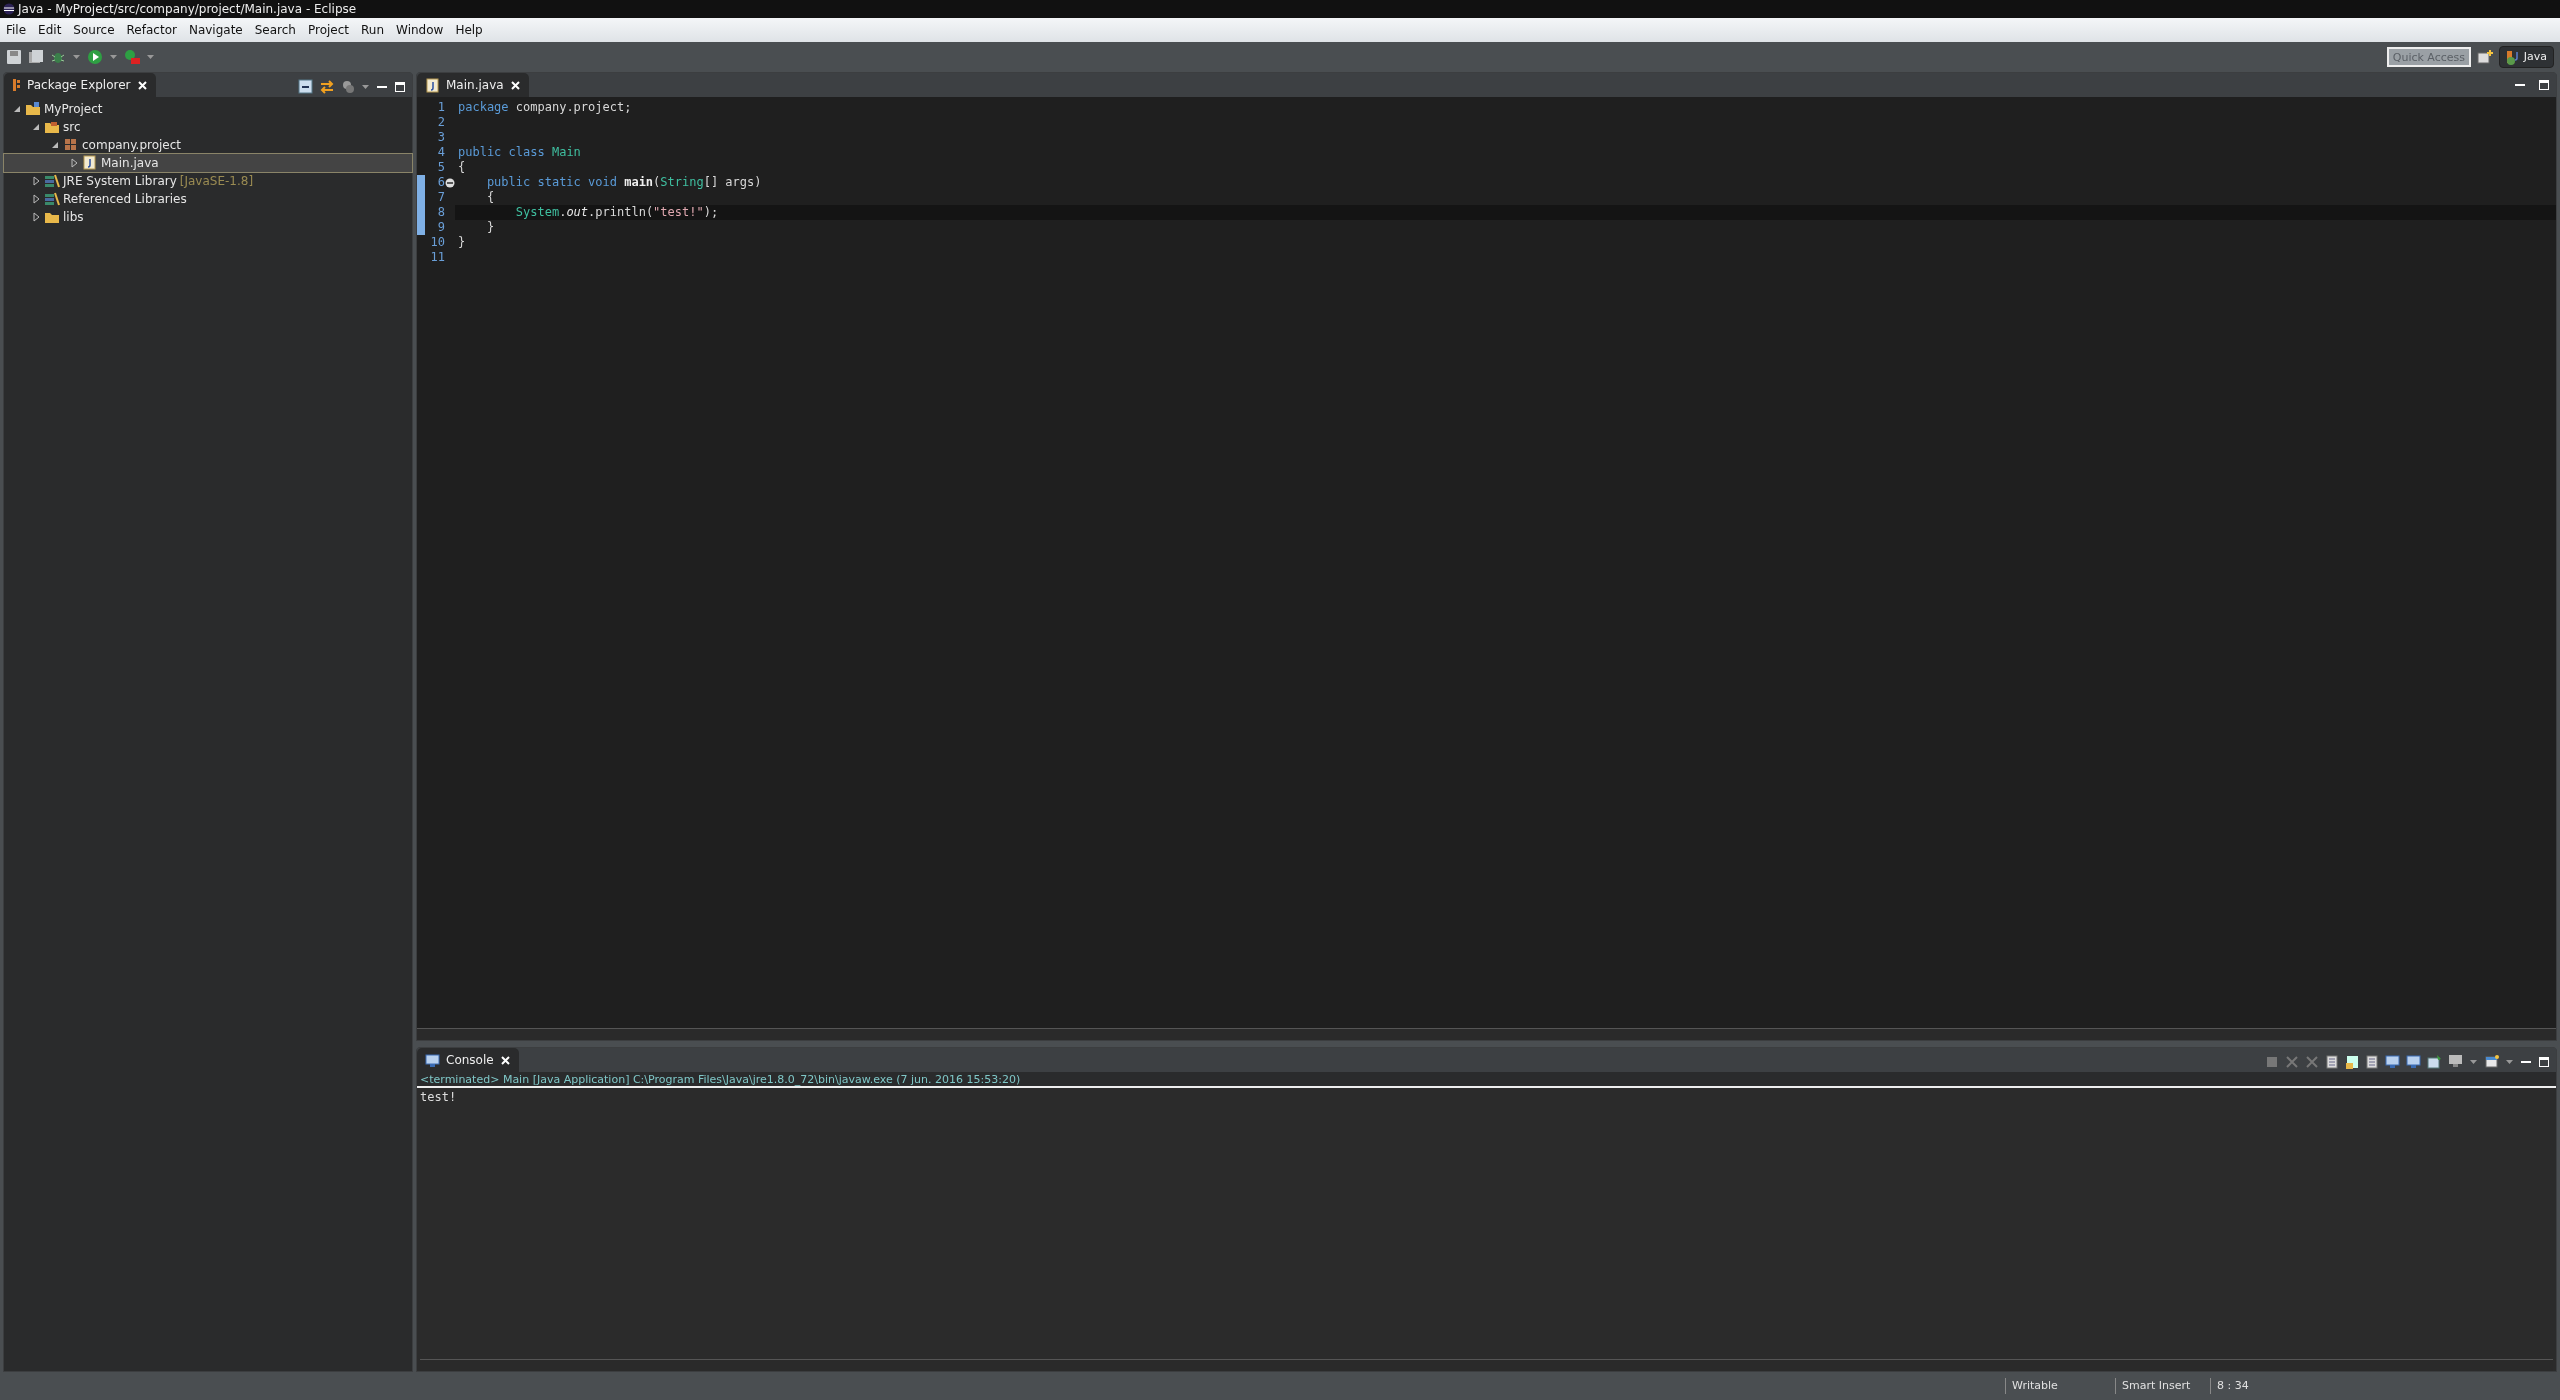  I want to click on perspective-icon, so click(2513, 57).